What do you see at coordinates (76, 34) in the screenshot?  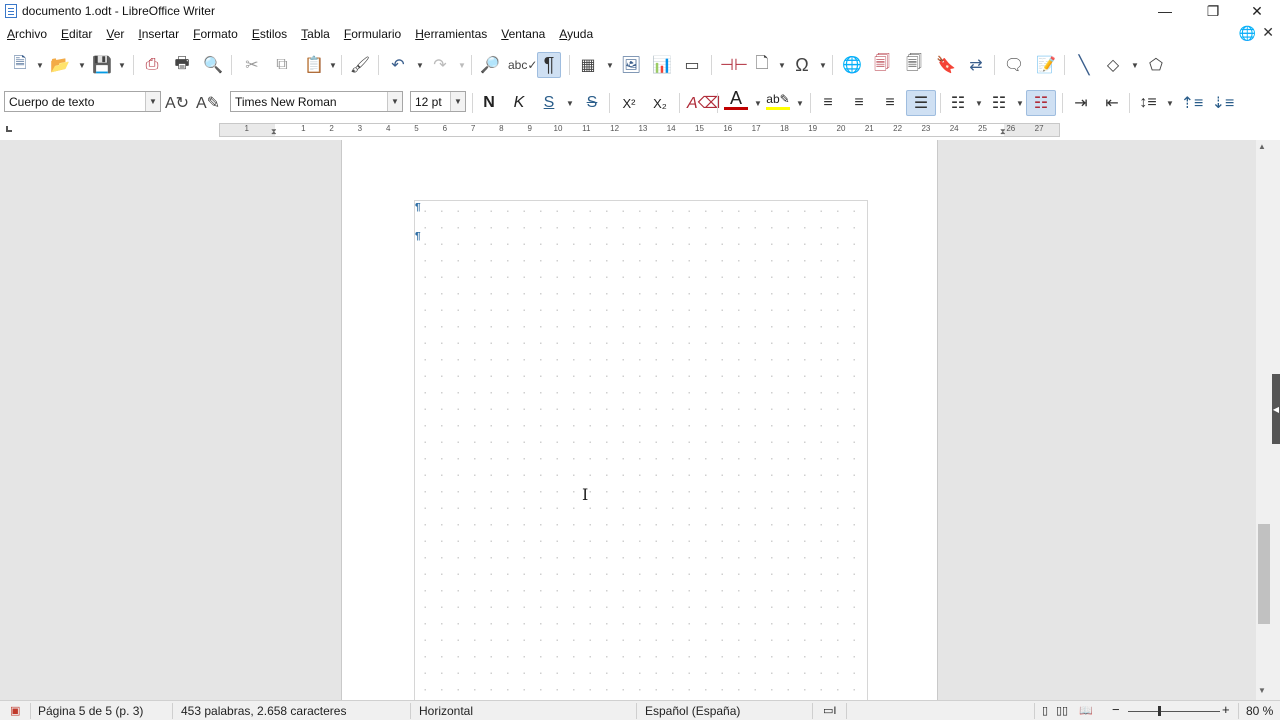 I see `menu-editar: Editar` at bounding box center [76, 34].